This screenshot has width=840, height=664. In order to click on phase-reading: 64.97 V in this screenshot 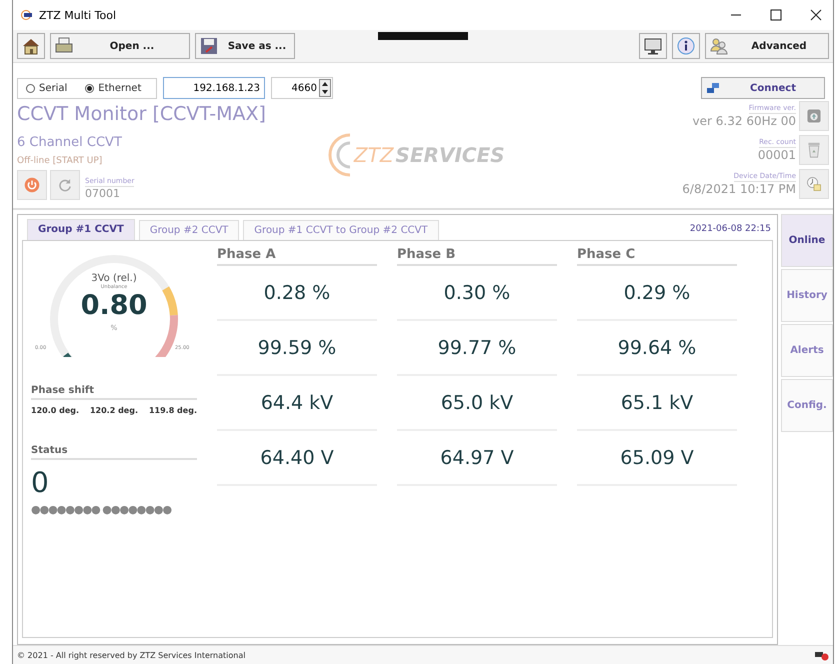, I will do `click(477, 457)`.